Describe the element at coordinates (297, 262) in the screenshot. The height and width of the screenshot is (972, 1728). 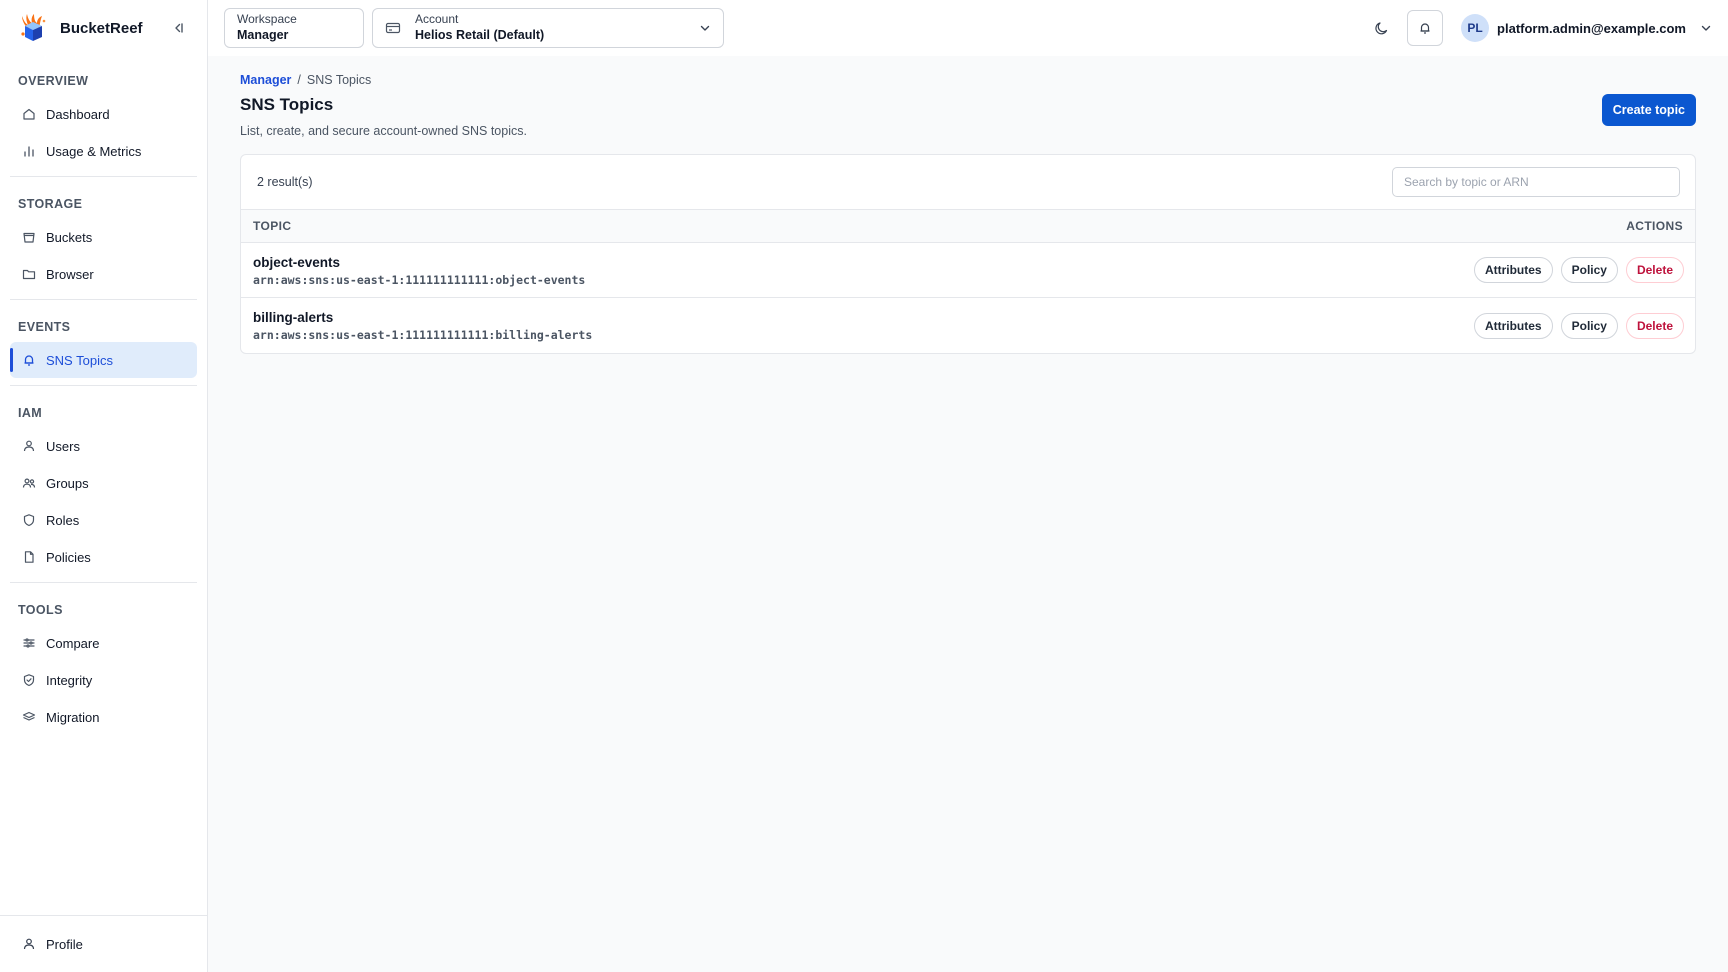
I see `topic-name: object-events` at that location.